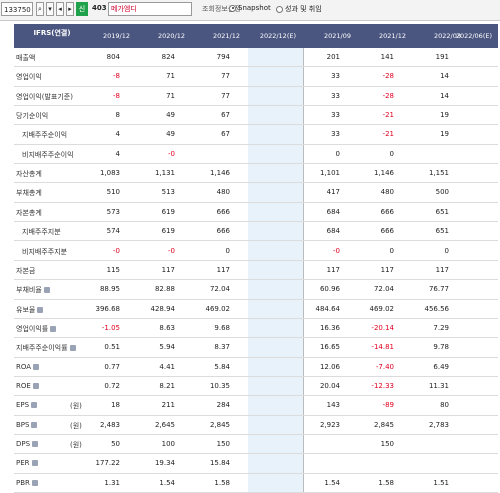 The height and width of the screenshot is (493, 500). What do you see at coordinates (60, 9) in the screenshot?
I see `prev-icon: ◂` at bounding box center [60, 9].